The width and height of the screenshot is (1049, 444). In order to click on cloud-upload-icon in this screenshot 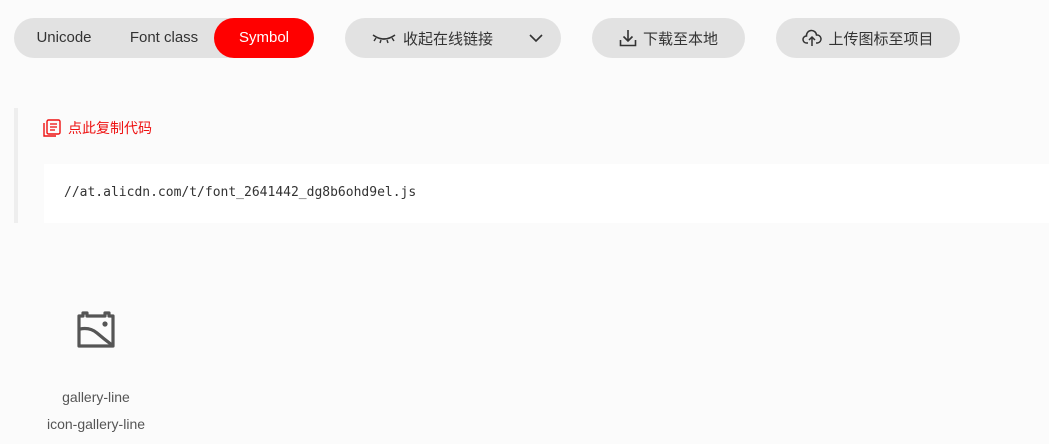, I will do `click(812, 37)`.